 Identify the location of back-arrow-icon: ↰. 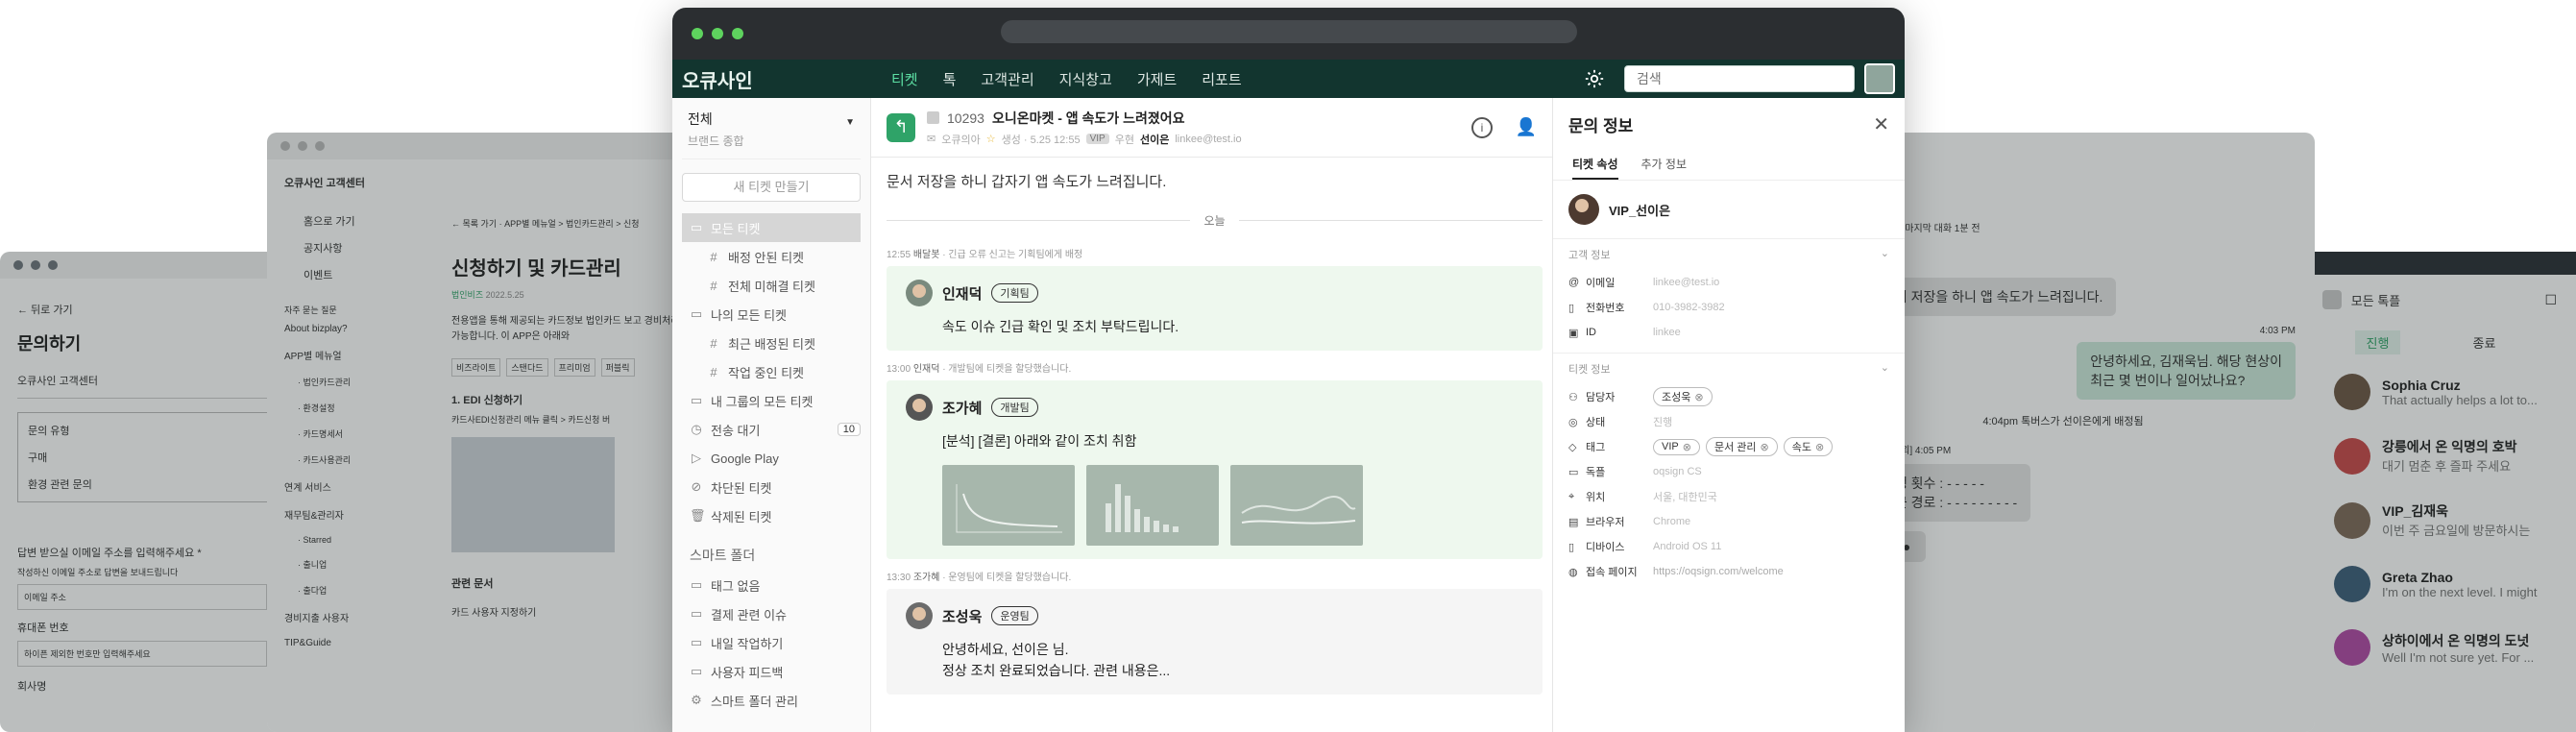
(901, 127).